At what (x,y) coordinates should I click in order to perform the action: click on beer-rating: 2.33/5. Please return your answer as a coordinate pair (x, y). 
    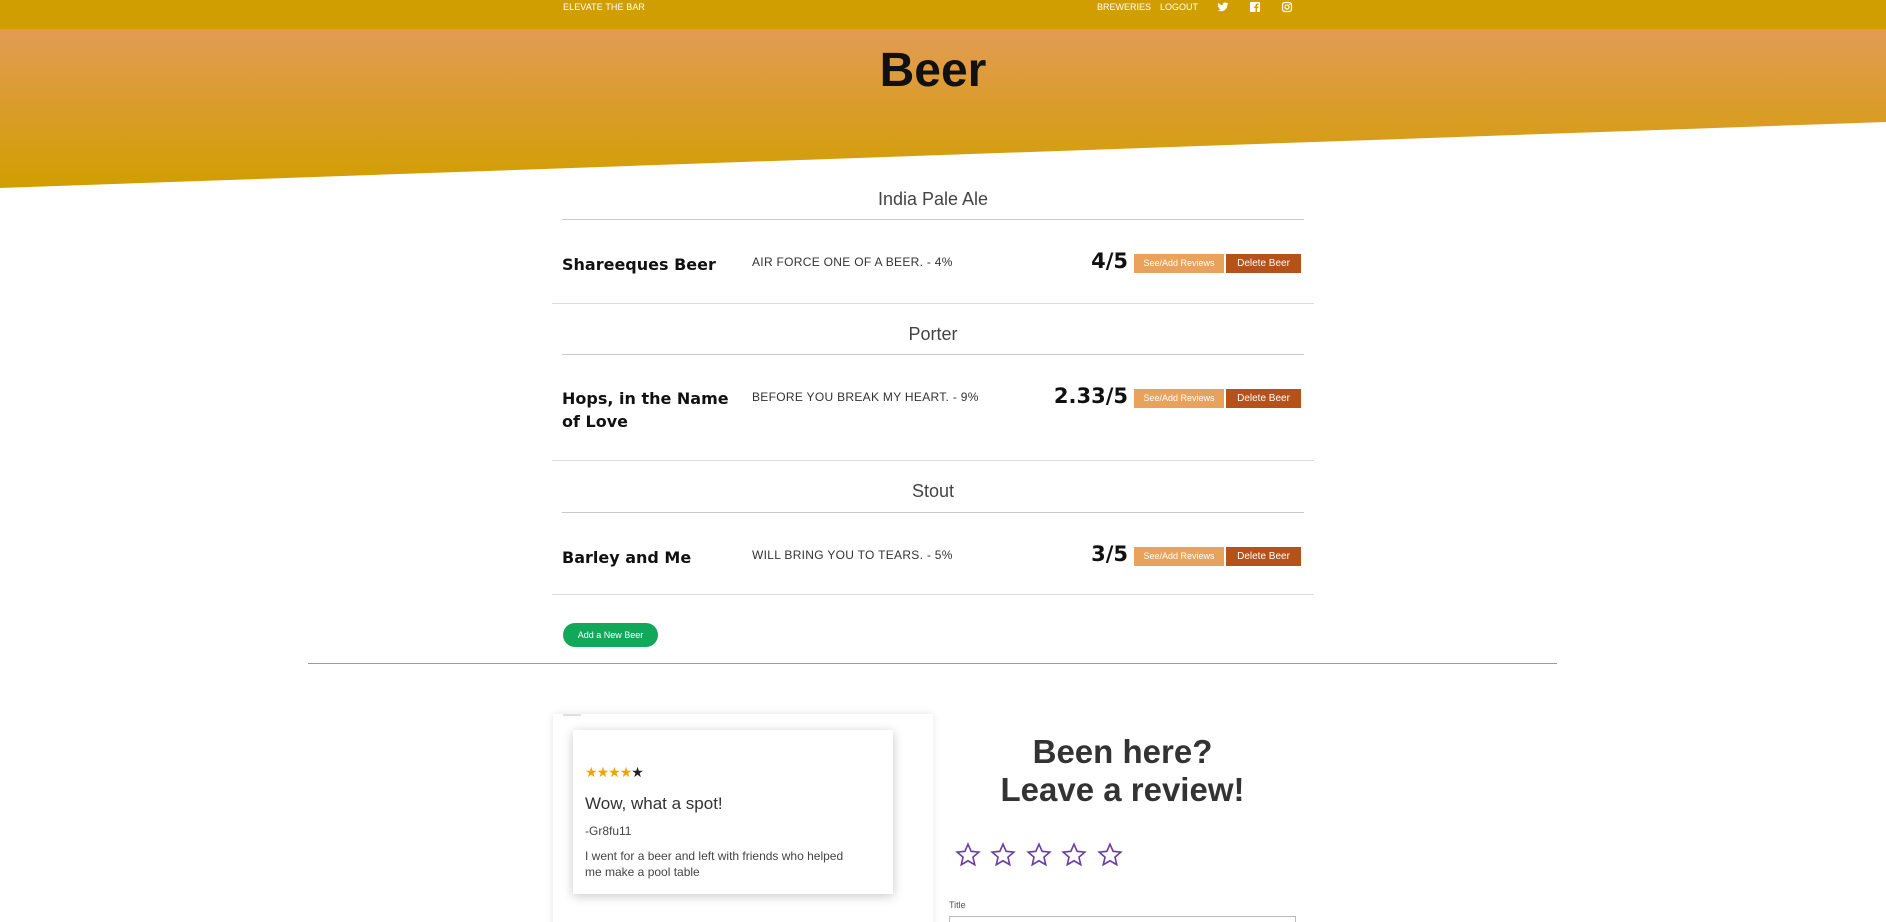
    Looking at the image, I should click on (1090, 396).